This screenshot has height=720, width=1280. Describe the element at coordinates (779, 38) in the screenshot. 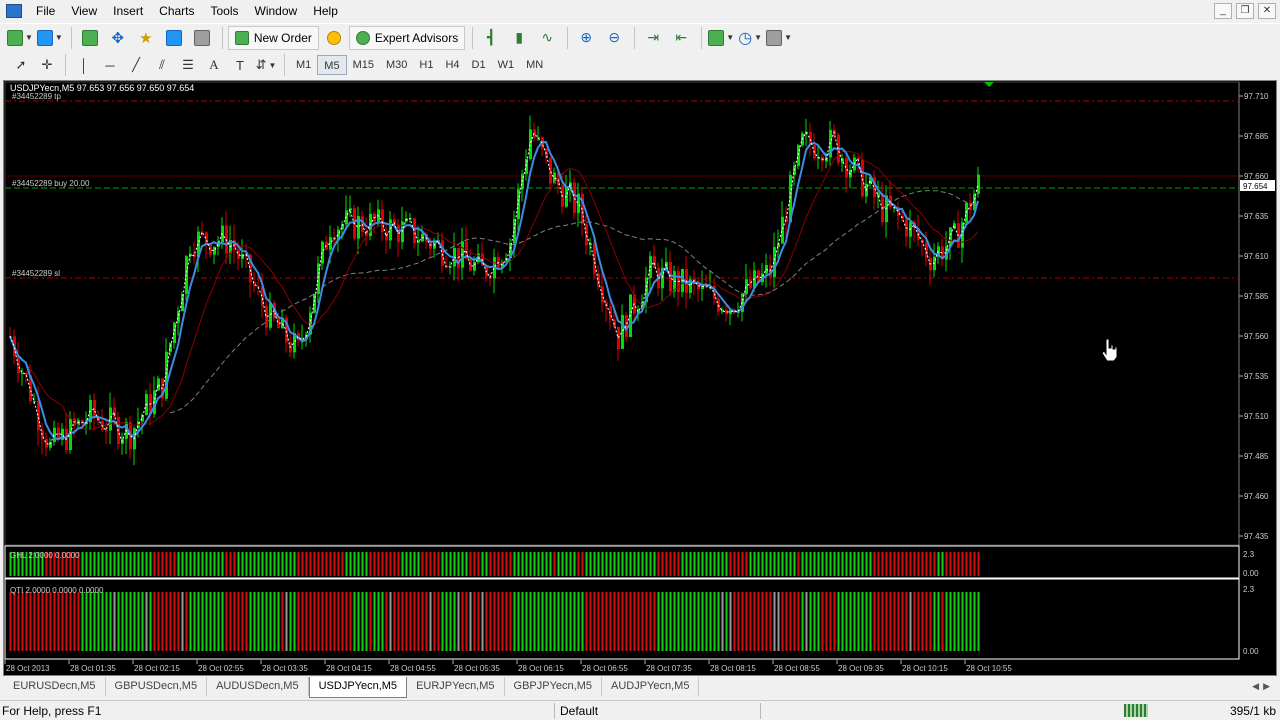

I see `templates-button: ▼` at that location.